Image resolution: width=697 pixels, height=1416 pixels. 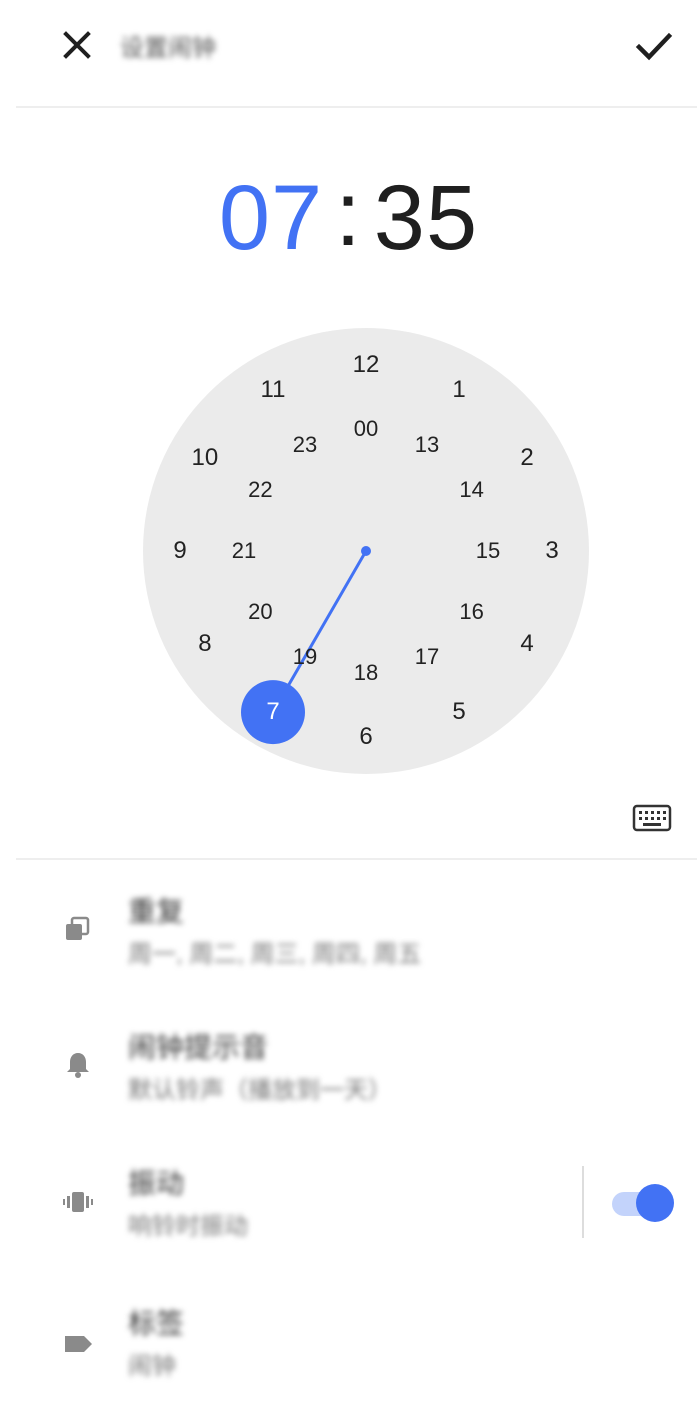 What do you see at coordinates (458, 712) in the screenshot?
I see `hour-outer-5: 5` at bounding box center [458, 712].